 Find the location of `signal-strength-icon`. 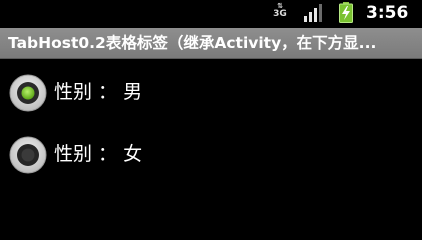

signal-strength-icon is located at coordinates (313, 13).